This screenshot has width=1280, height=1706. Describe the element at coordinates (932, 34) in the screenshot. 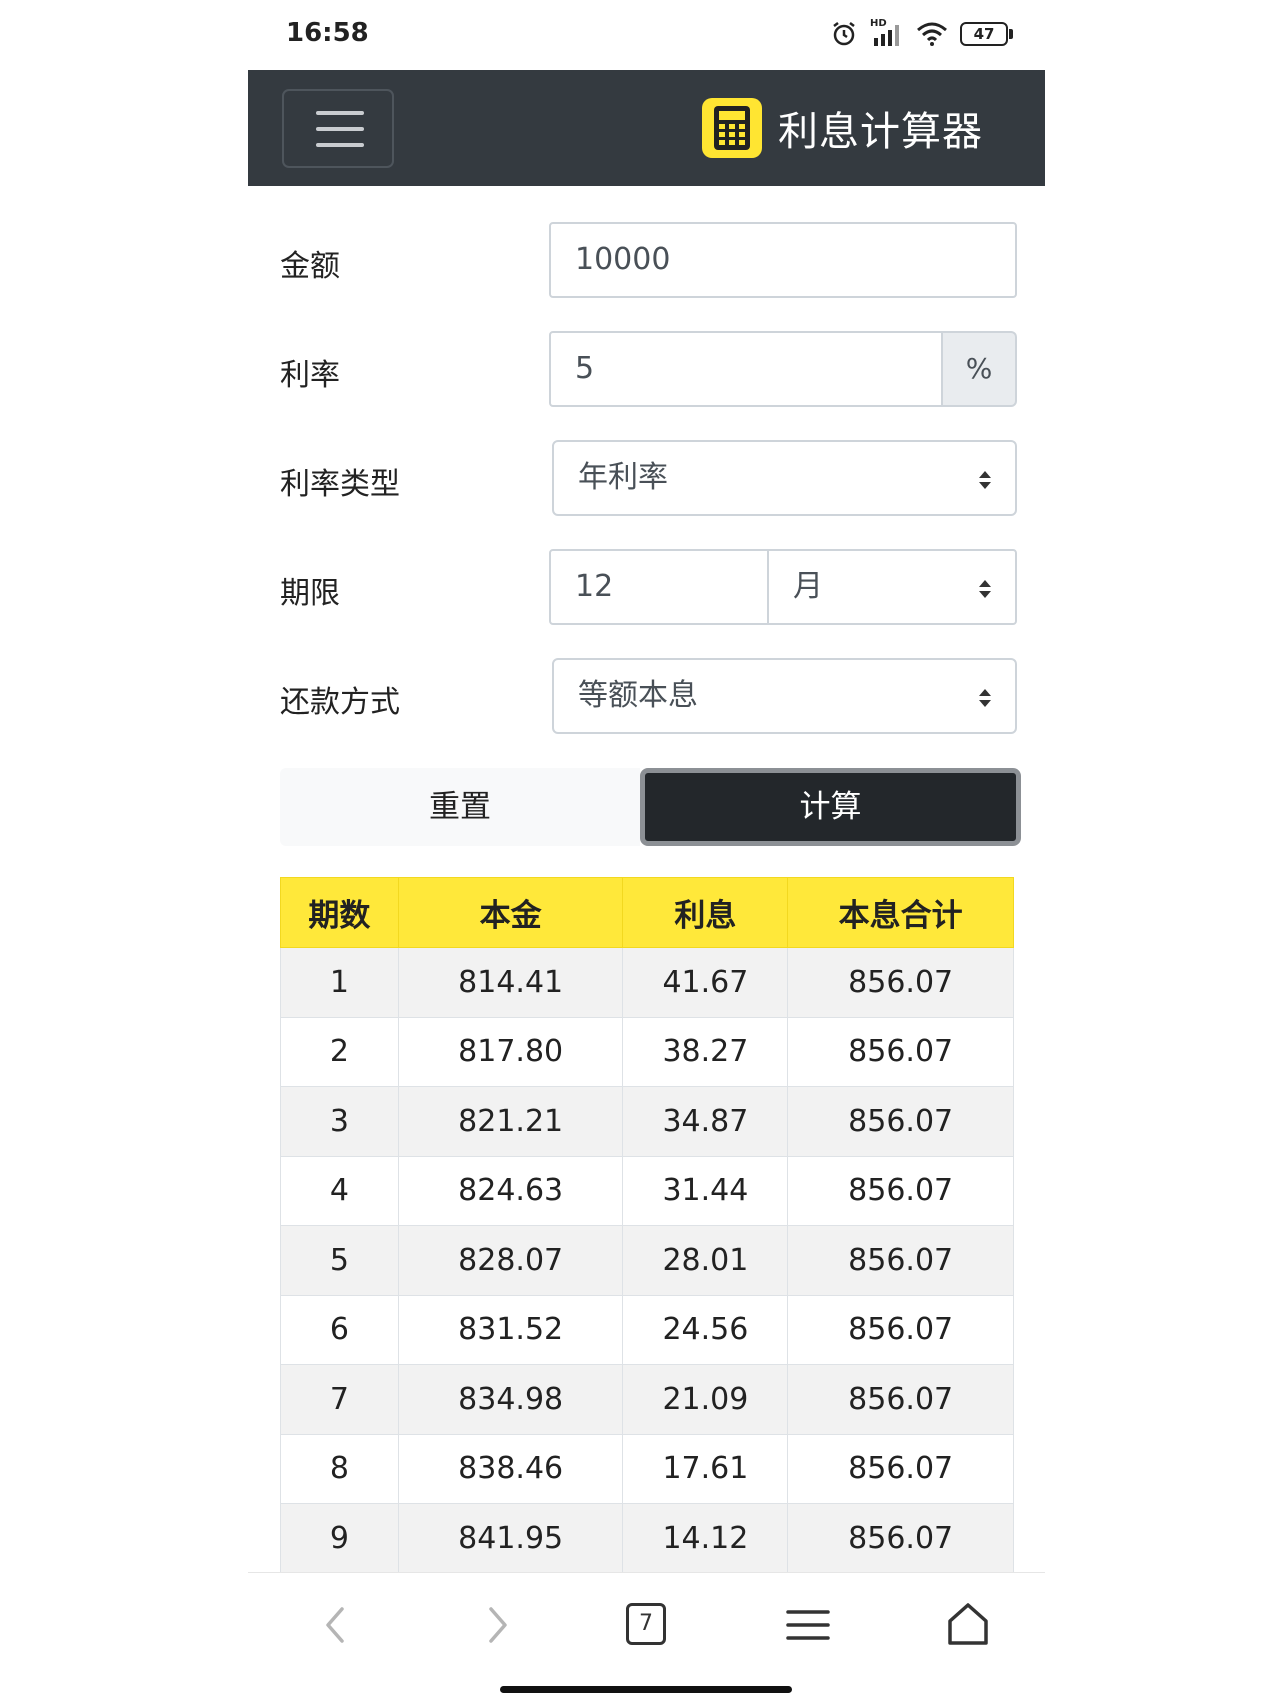

I see `wifi-icon` at that location.